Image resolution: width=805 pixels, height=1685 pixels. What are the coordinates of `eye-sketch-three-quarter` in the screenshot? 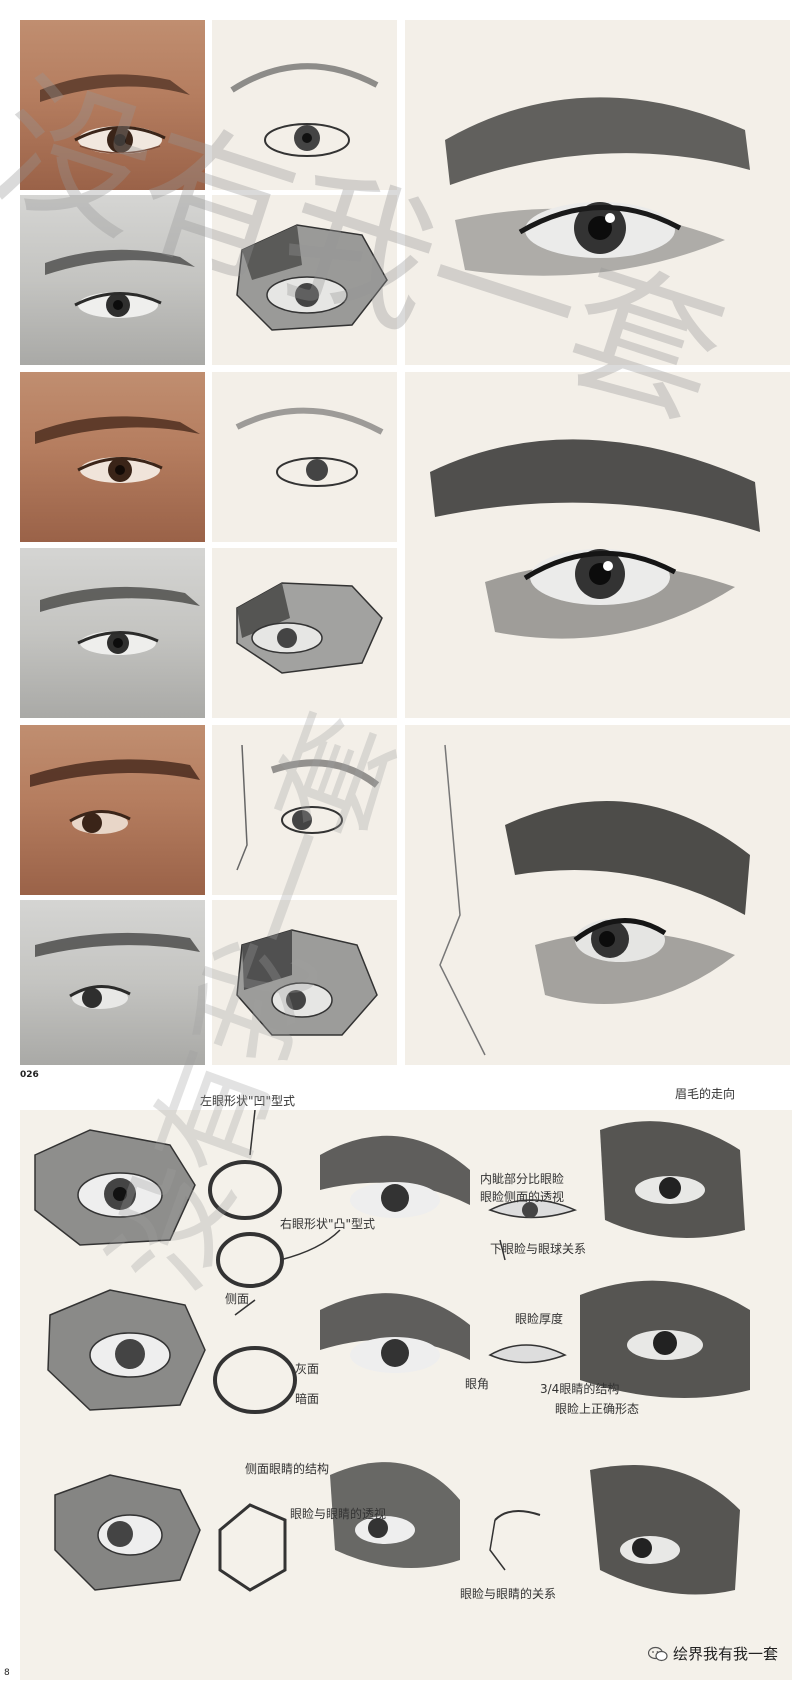 It's located at (304, 457).